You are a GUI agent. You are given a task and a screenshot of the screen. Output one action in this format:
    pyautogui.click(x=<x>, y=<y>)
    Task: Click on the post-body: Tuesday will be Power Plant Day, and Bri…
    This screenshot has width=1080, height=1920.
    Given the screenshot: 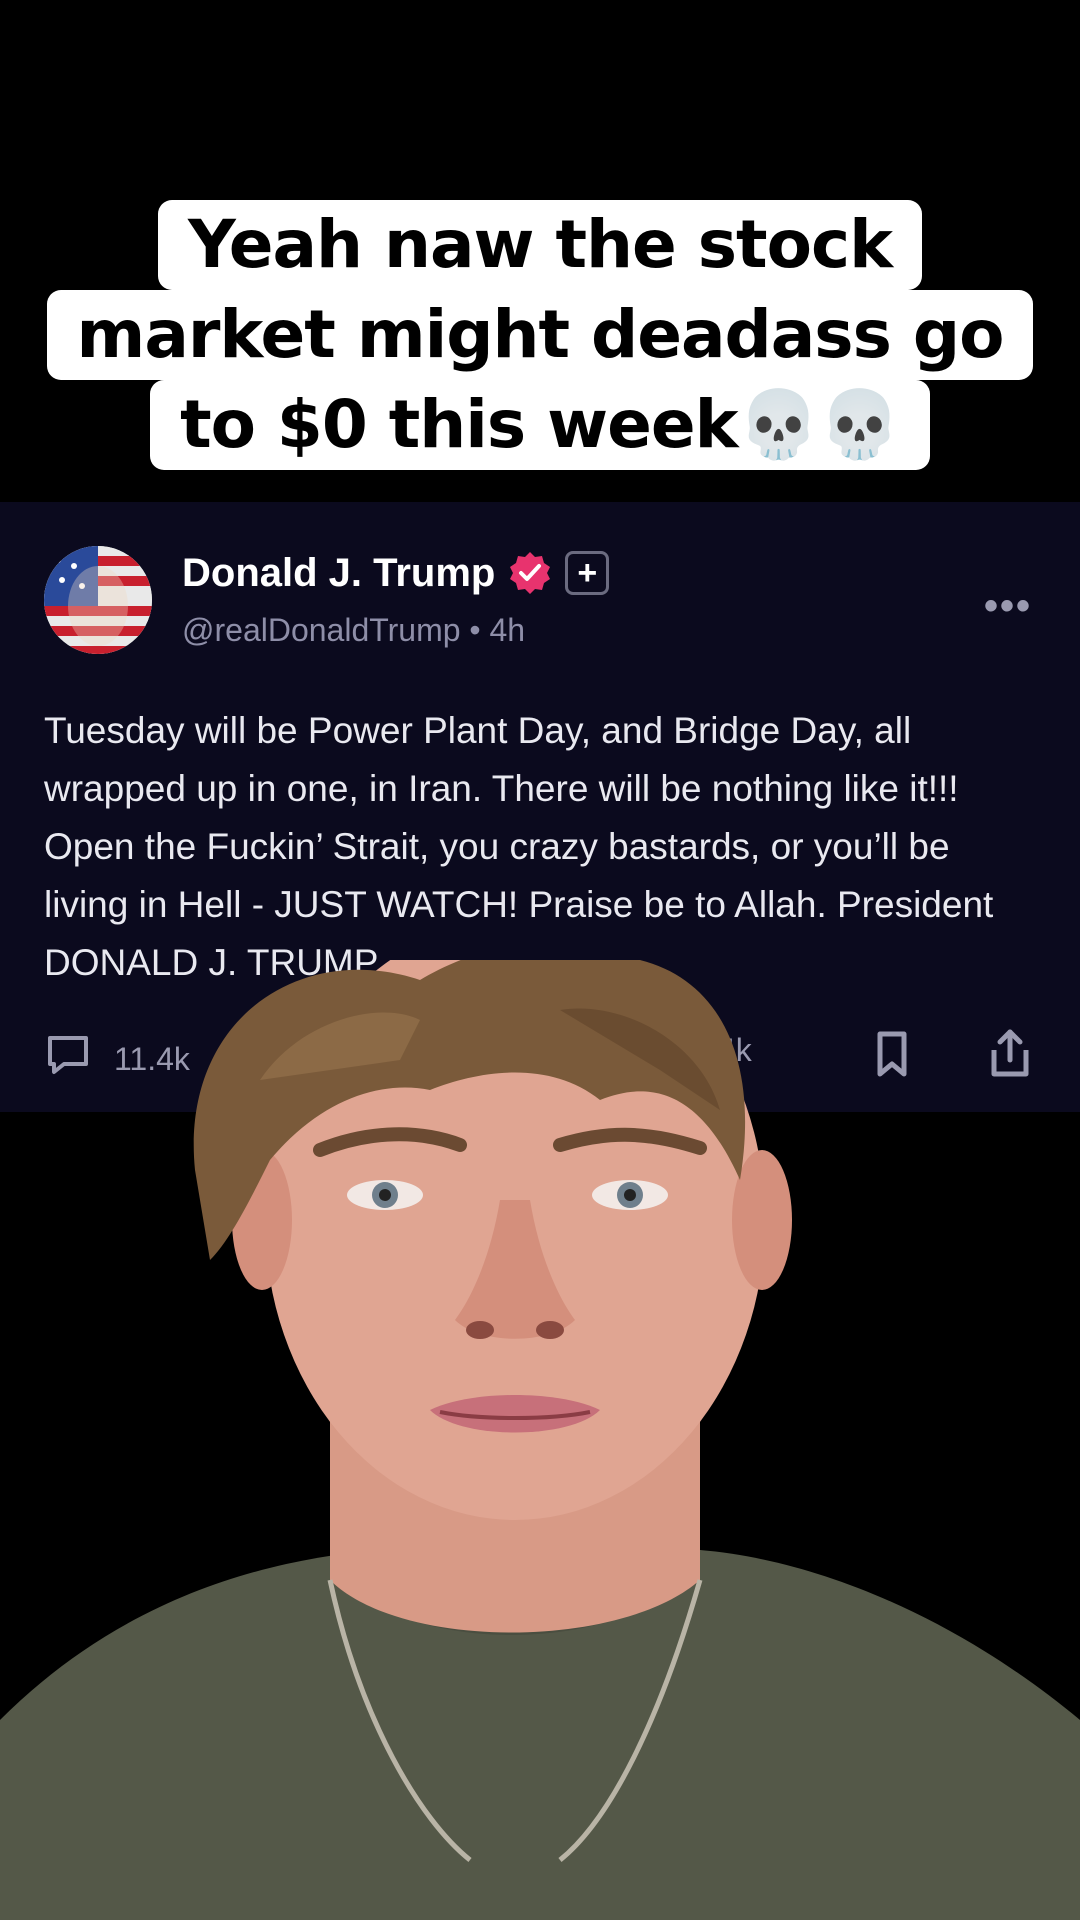 What is the action you would take?
    pyautogui.click(x=519, y=846)
    